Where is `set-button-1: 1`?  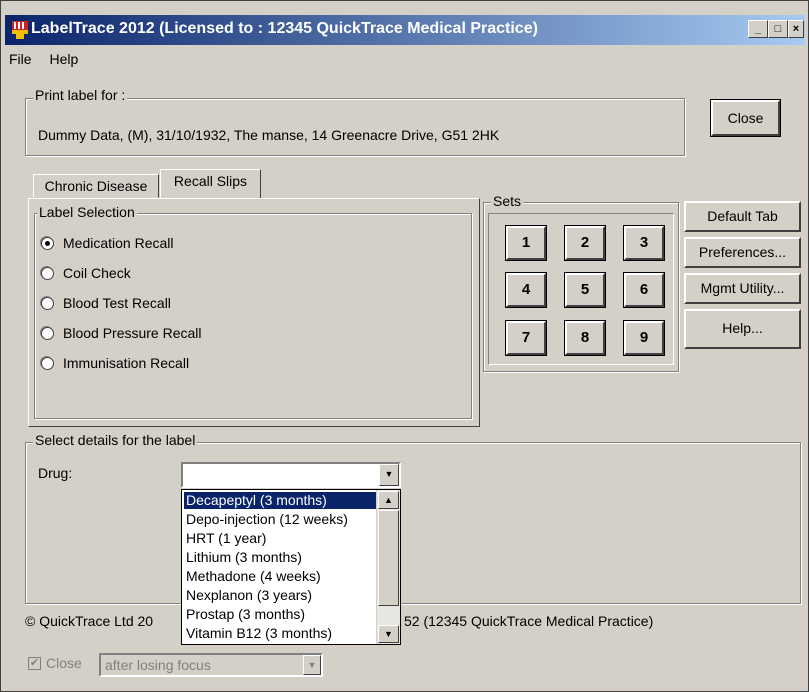
set-button-1: 1 is located at coordinates (526, 243).